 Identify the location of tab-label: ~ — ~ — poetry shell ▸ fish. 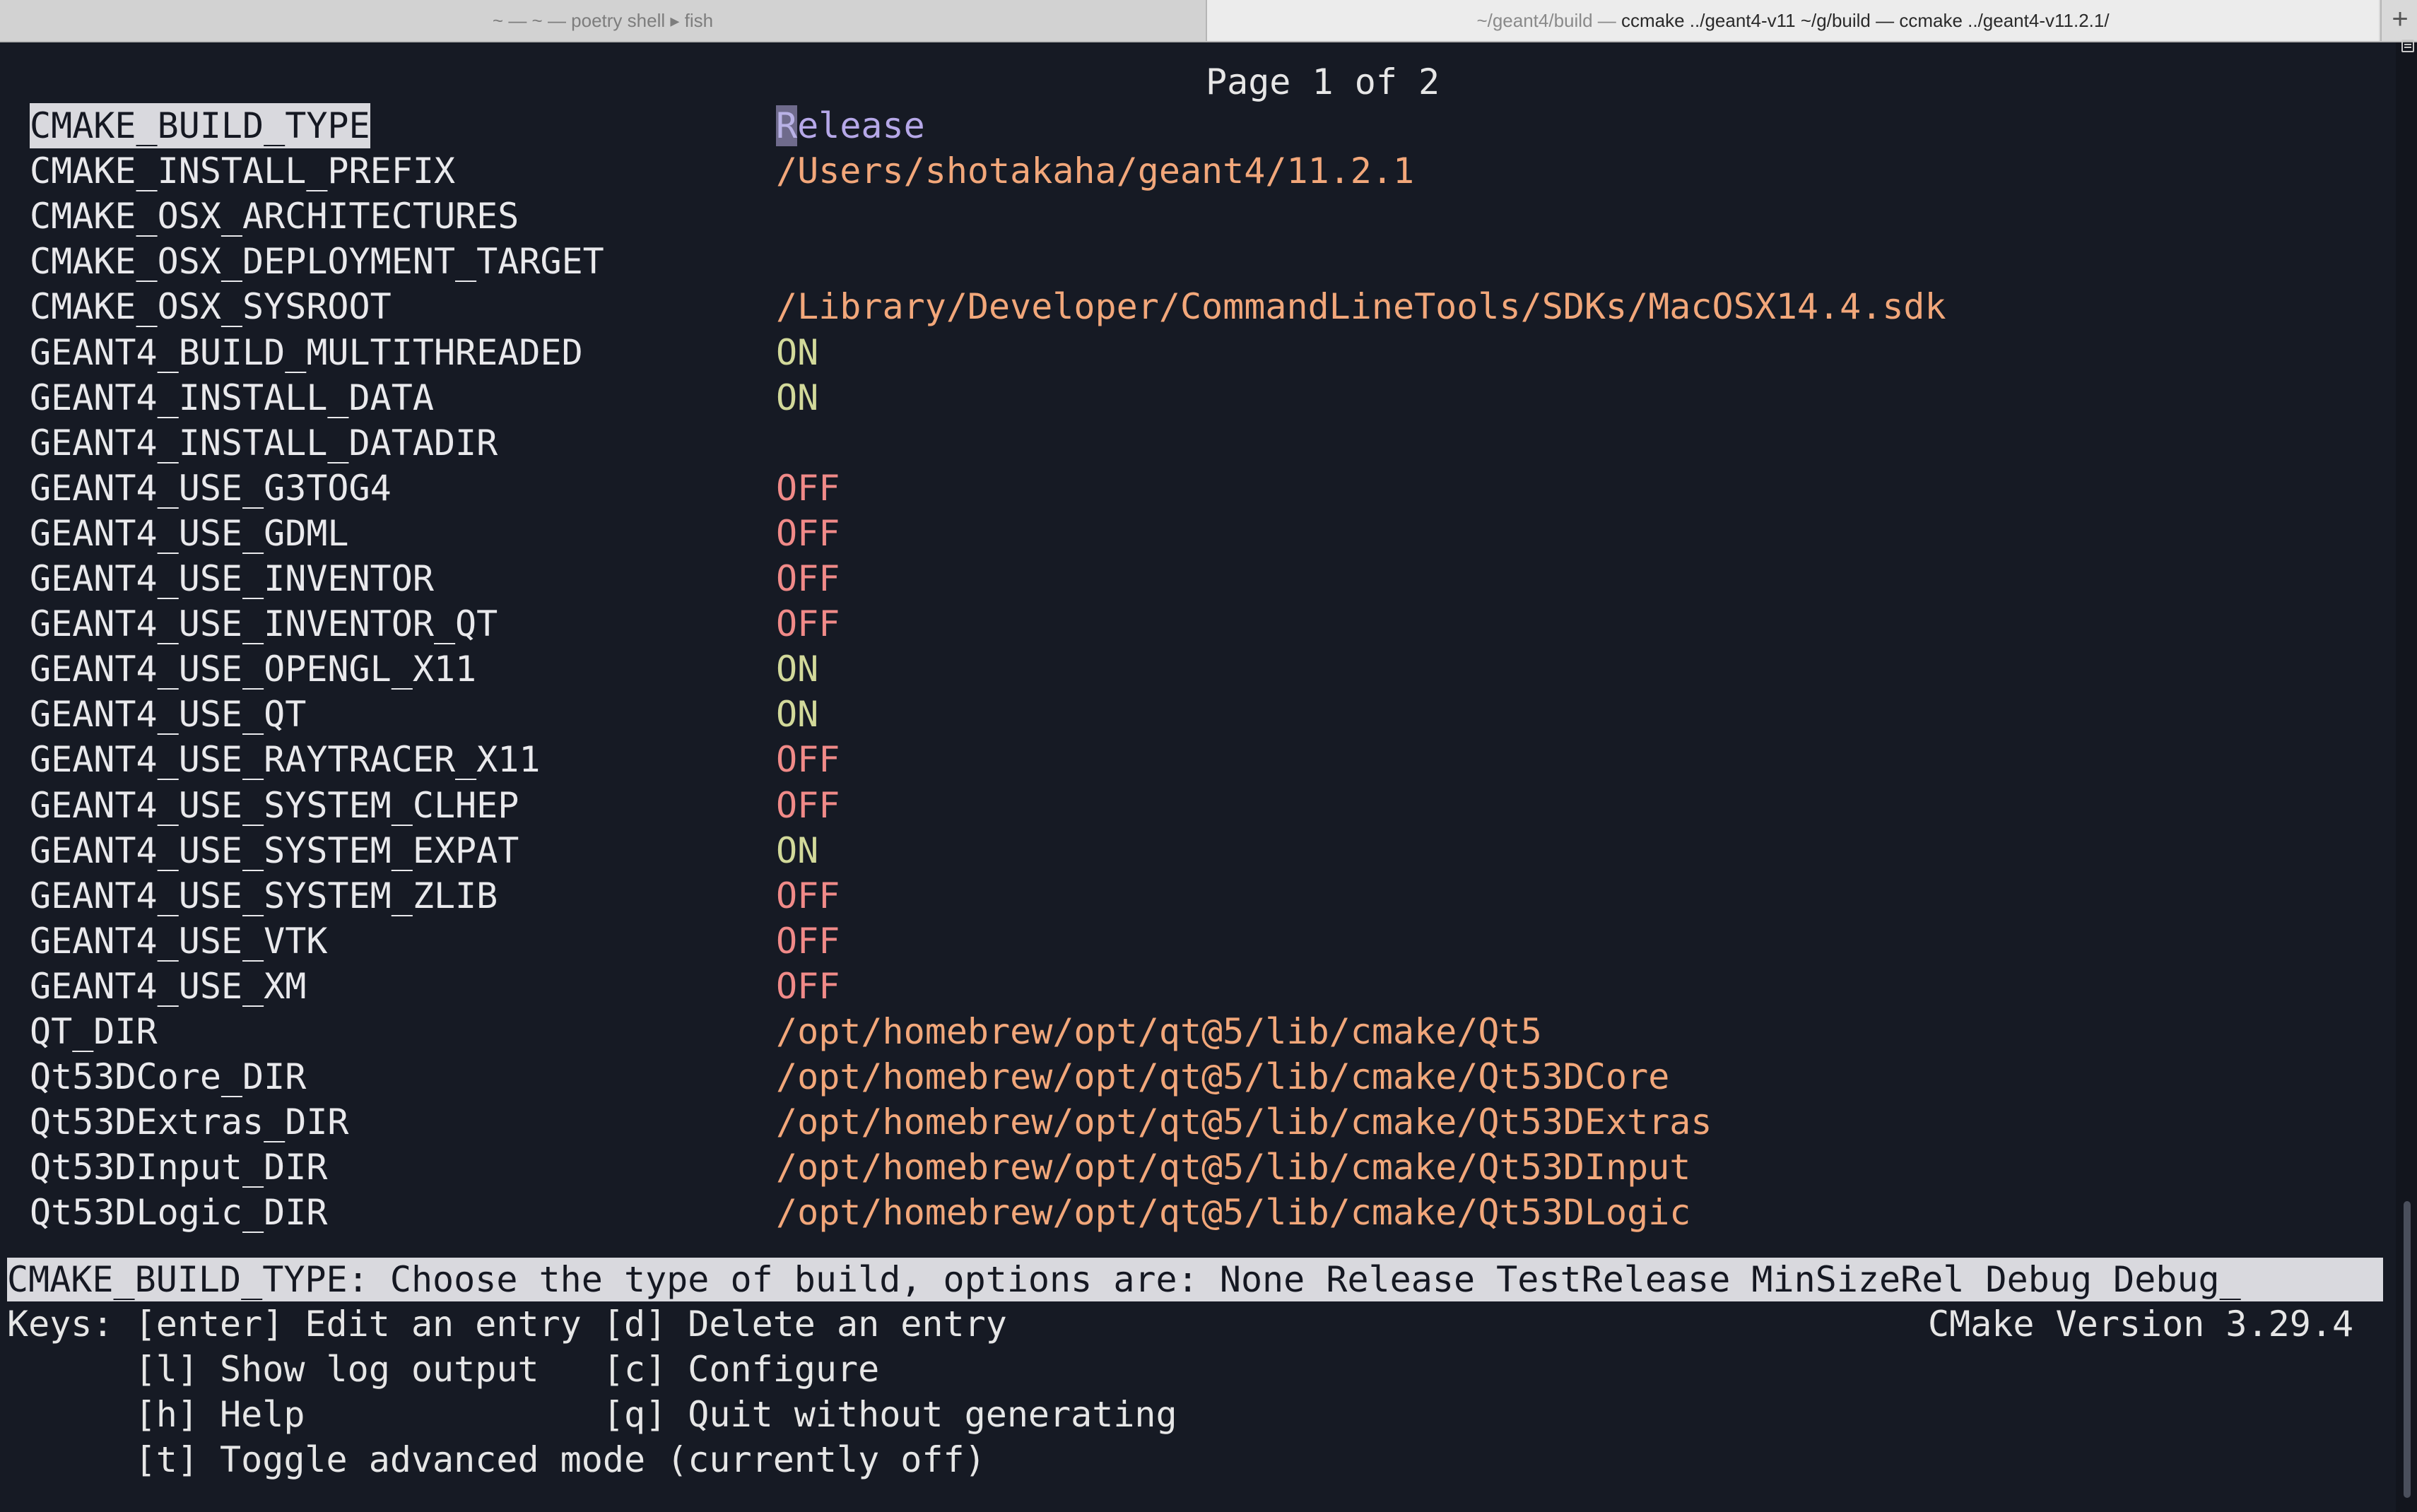
(603, 21).